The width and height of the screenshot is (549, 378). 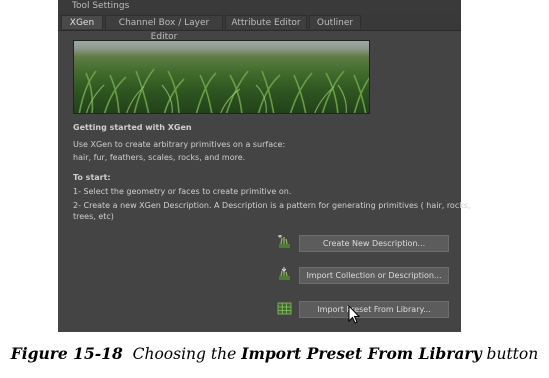 I want to click on caption-text-before: Choosing the, so click(x=184, y=354).